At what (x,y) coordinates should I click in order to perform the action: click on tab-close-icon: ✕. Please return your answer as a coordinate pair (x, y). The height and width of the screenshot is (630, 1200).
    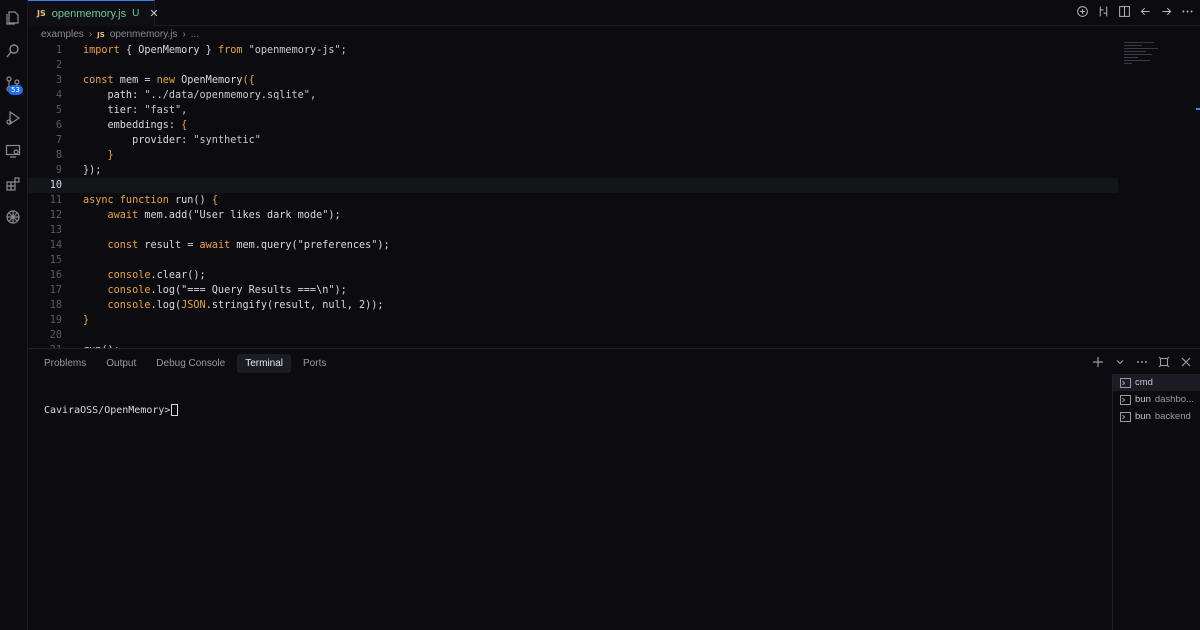
    Looking at the image, I should click on (153, 13).